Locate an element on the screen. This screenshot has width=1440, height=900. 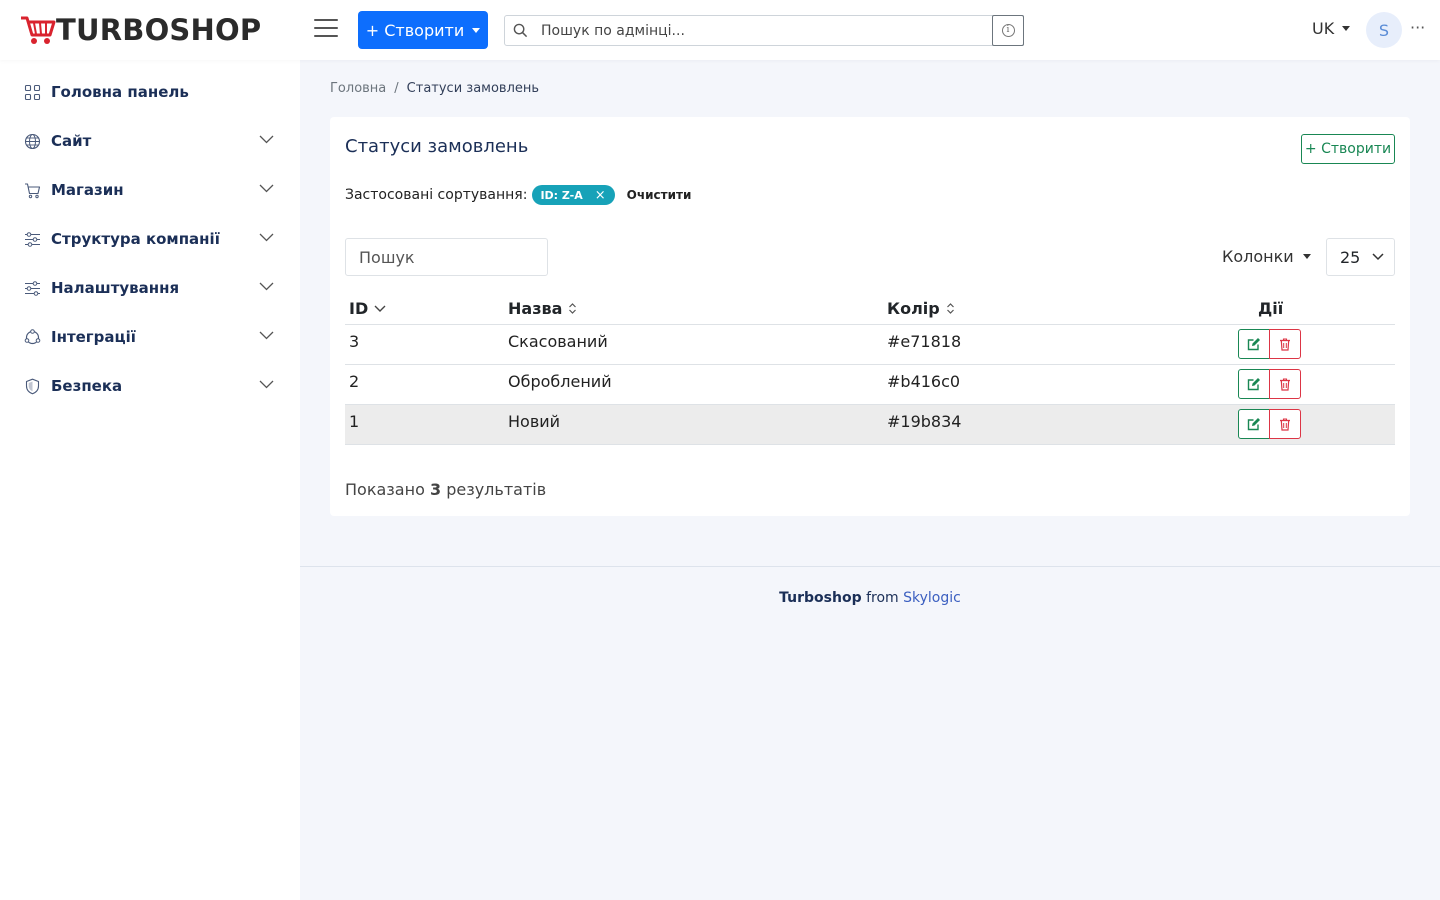
admin-search: i is located at coordinates (764, 30).